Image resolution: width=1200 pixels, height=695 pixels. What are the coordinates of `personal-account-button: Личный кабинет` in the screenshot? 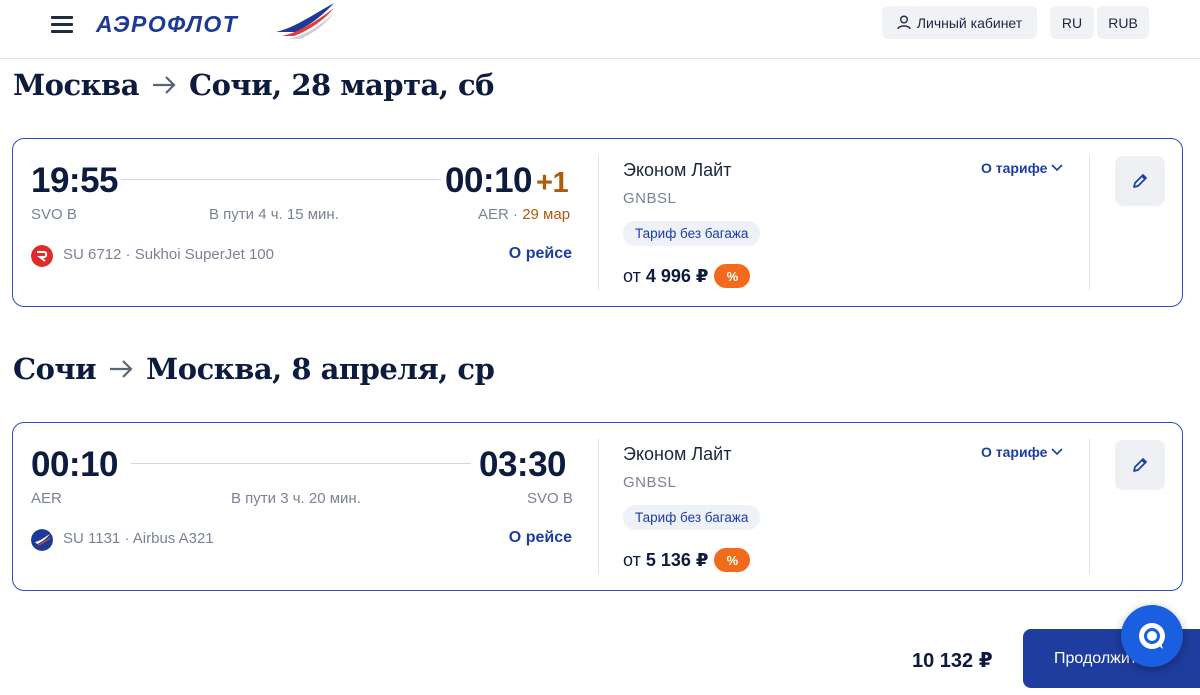 It's located at (959, 22).